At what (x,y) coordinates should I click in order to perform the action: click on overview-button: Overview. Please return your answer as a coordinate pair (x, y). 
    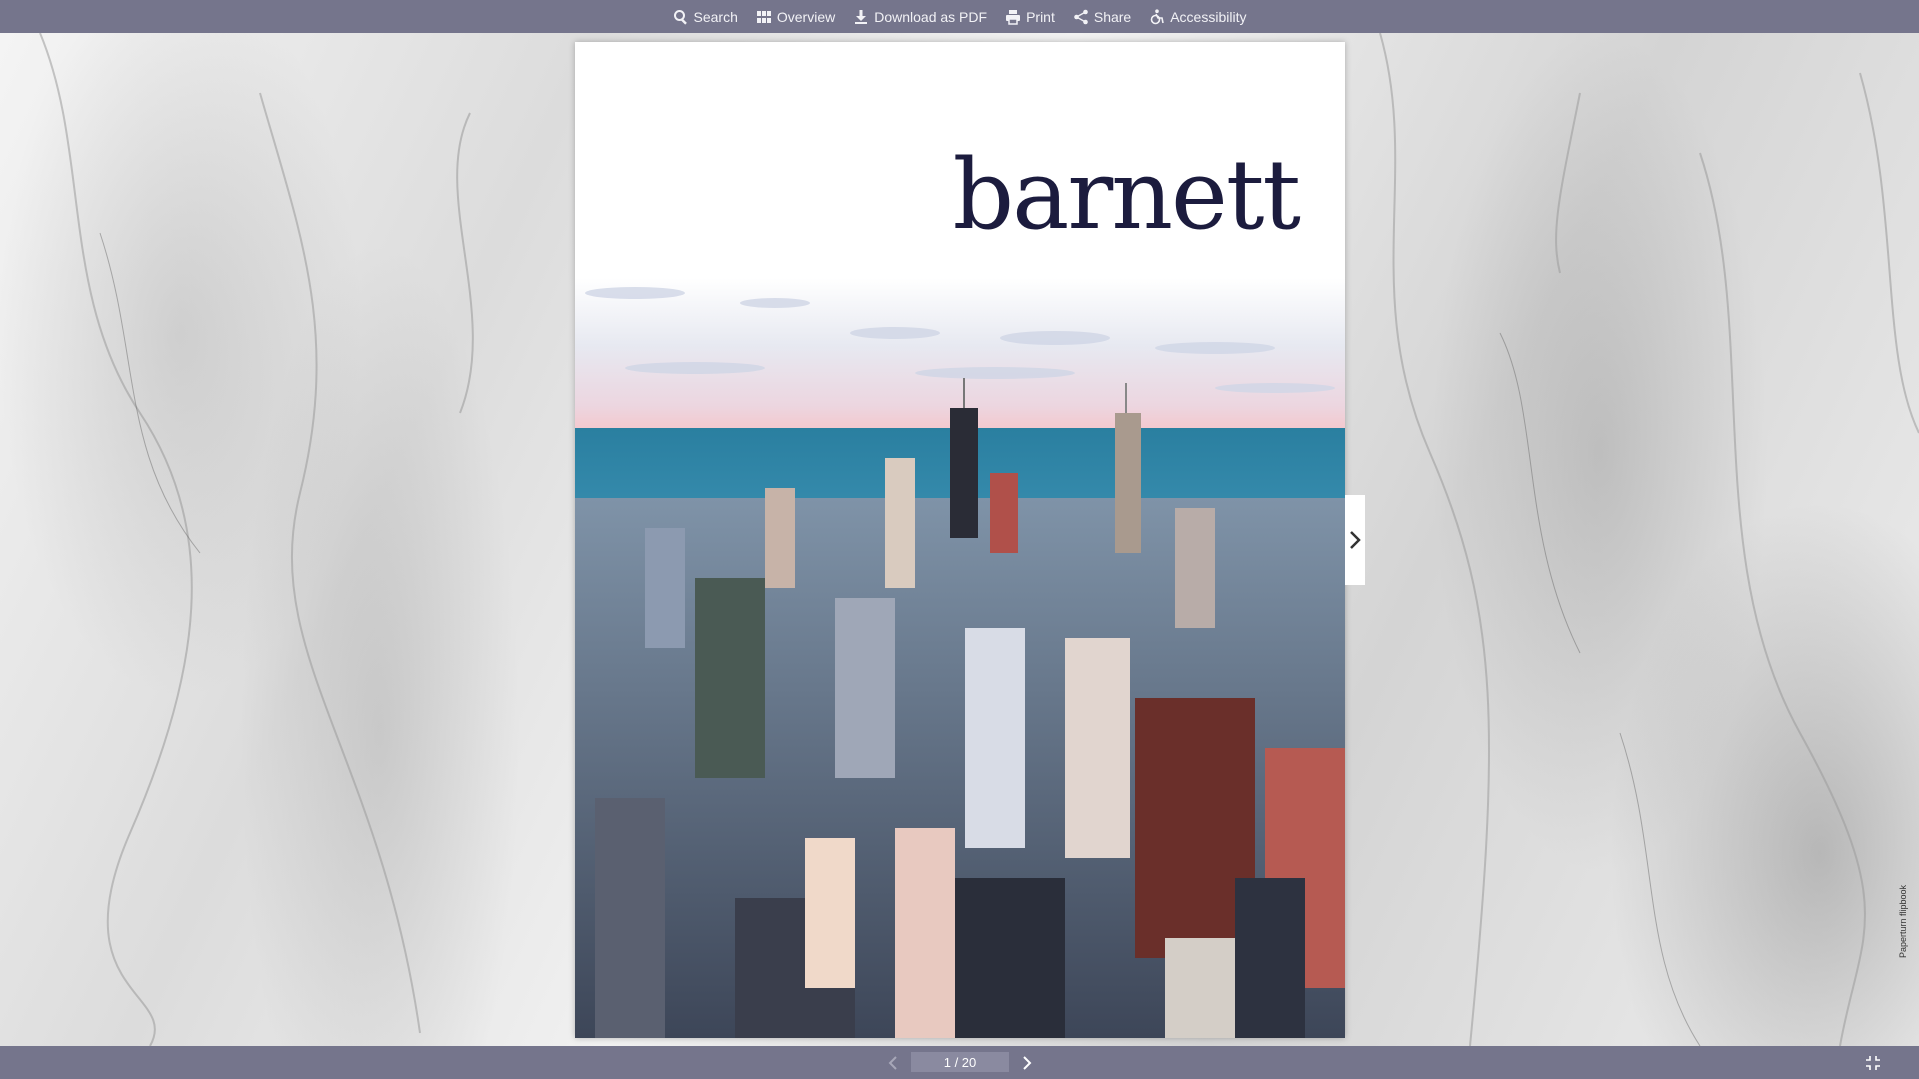
    Looking at the image, I should click on (795, 17).